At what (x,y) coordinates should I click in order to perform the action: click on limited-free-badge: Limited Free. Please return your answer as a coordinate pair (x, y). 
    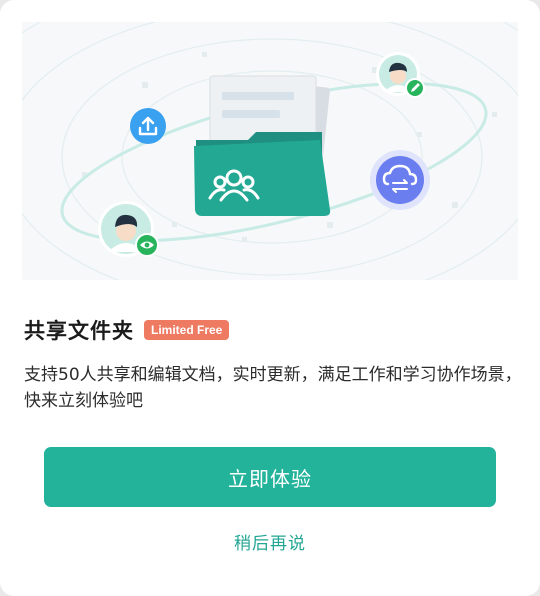
    Looking at the image, I should click on (187, 330).